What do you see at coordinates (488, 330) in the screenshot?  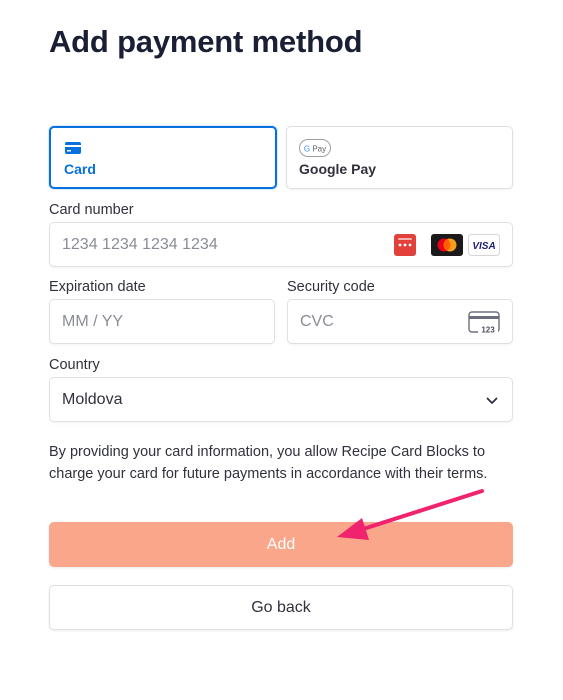 I see `svg-text: 123` at bounding box center [488, 330].